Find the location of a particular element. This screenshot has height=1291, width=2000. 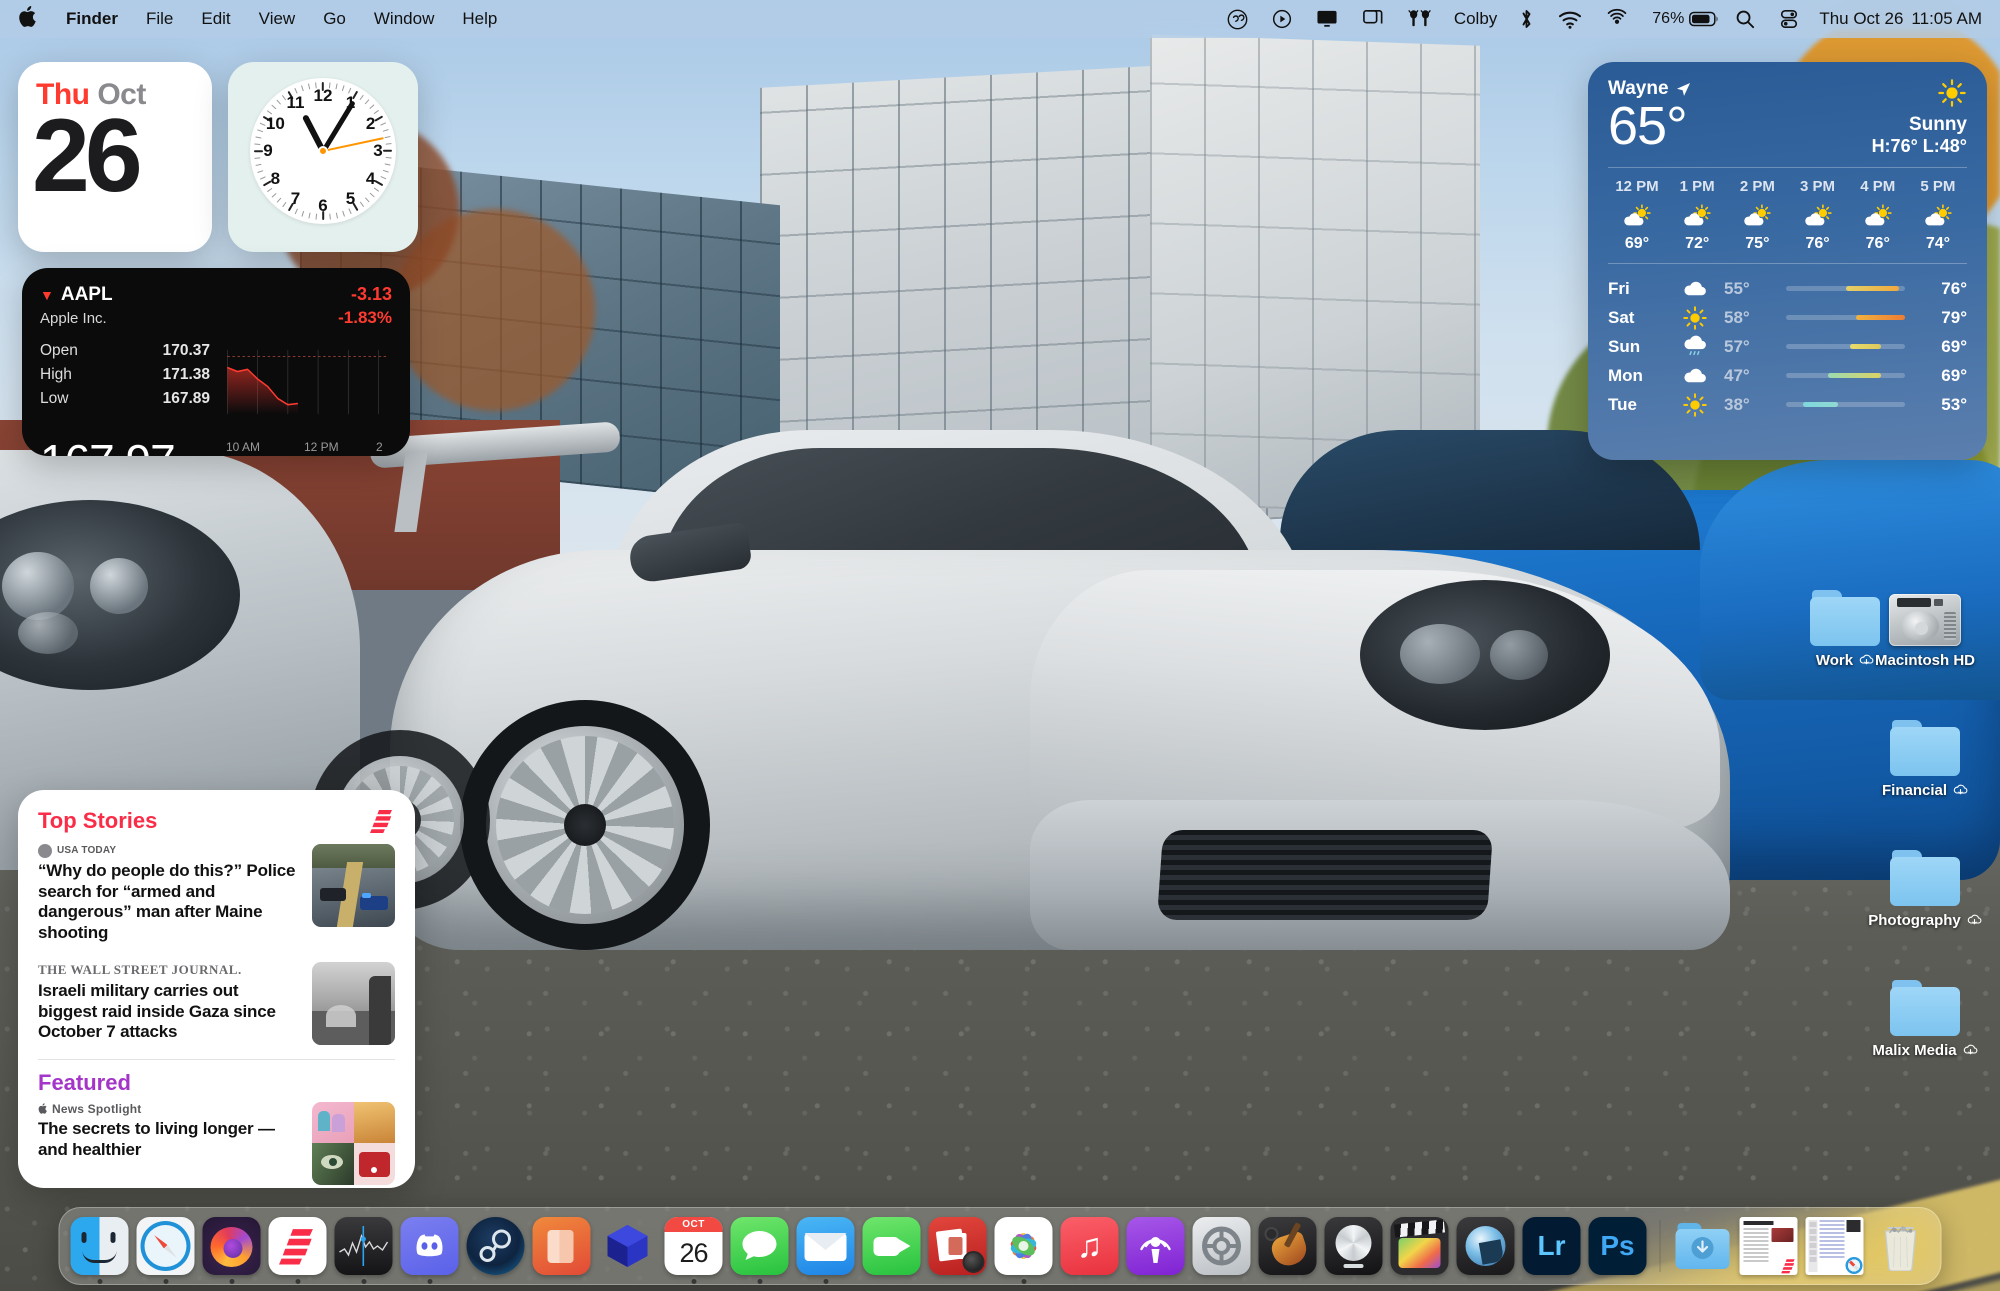

news-thumbnail is located at coordinates (353, 1003).